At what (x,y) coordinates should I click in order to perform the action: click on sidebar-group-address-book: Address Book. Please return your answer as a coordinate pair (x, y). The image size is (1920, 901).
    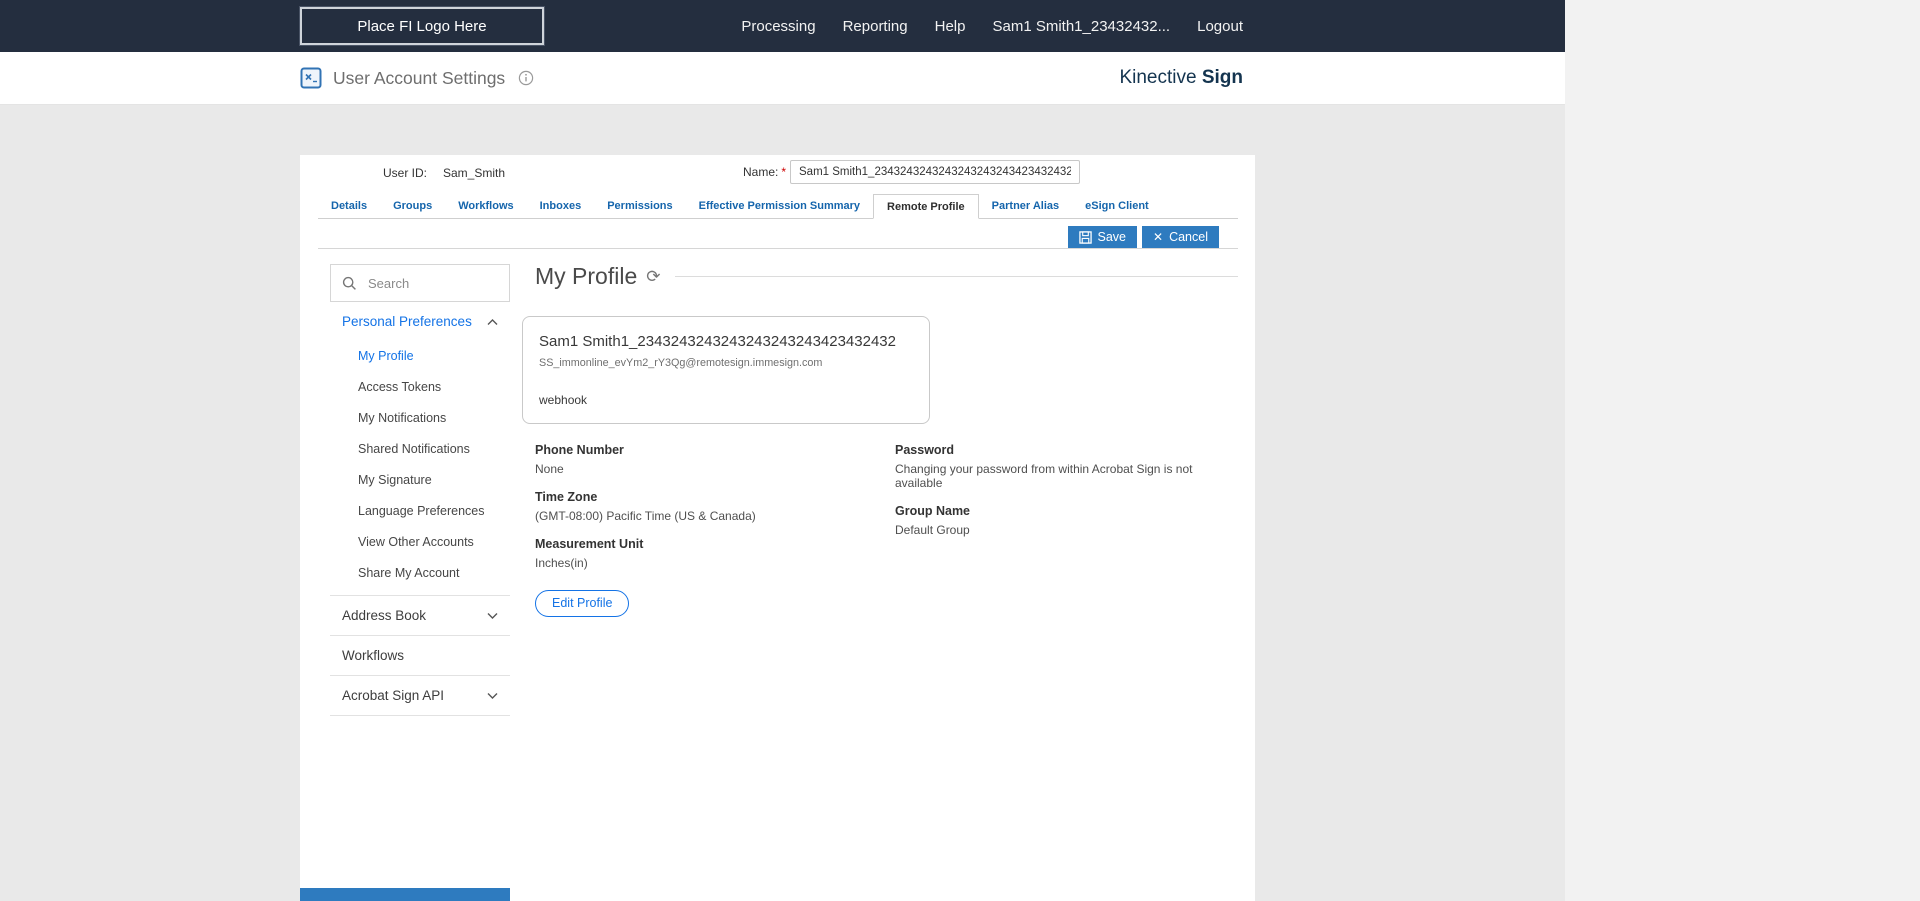
    Looking at the image, I should click on (420, 615).